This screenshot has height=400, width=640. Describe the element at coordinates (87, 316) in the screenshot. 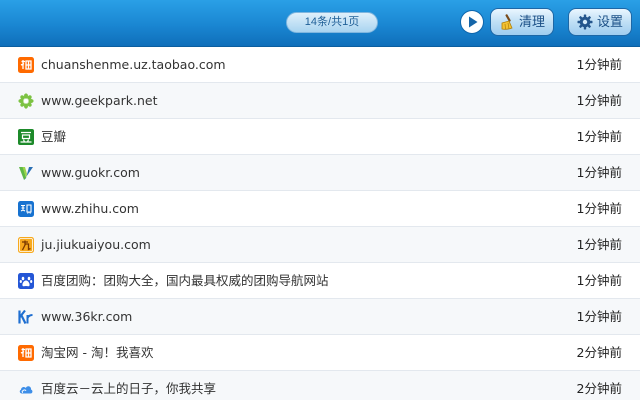

I see `history-title: www.36kr.com` at that location.